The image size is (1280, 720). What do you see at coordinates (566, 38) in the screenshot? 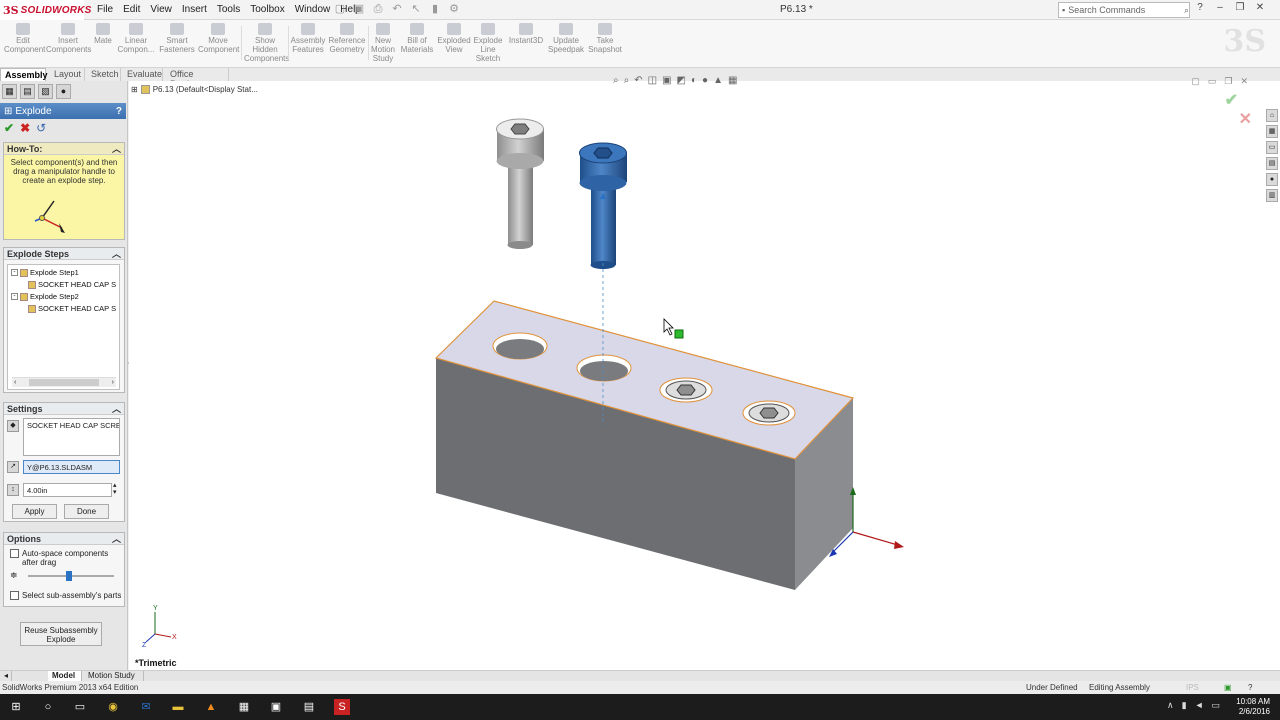
I see `update-speedpak-button: Update Speedpak` at bounding box center [566, 38].